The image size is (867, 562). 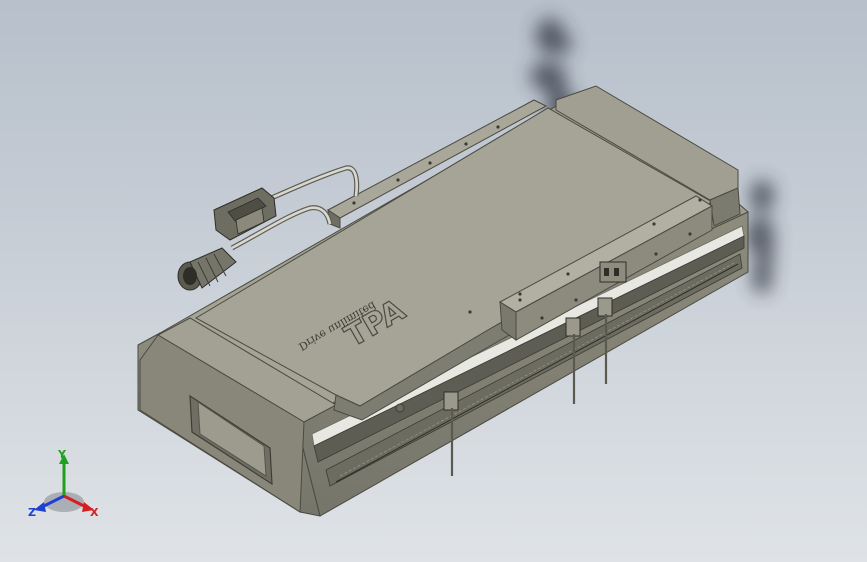 What do you see at coordinates (62, 454) in the screenshot?
I see `y-axis-label: Y` at bounding box center [62, 454].